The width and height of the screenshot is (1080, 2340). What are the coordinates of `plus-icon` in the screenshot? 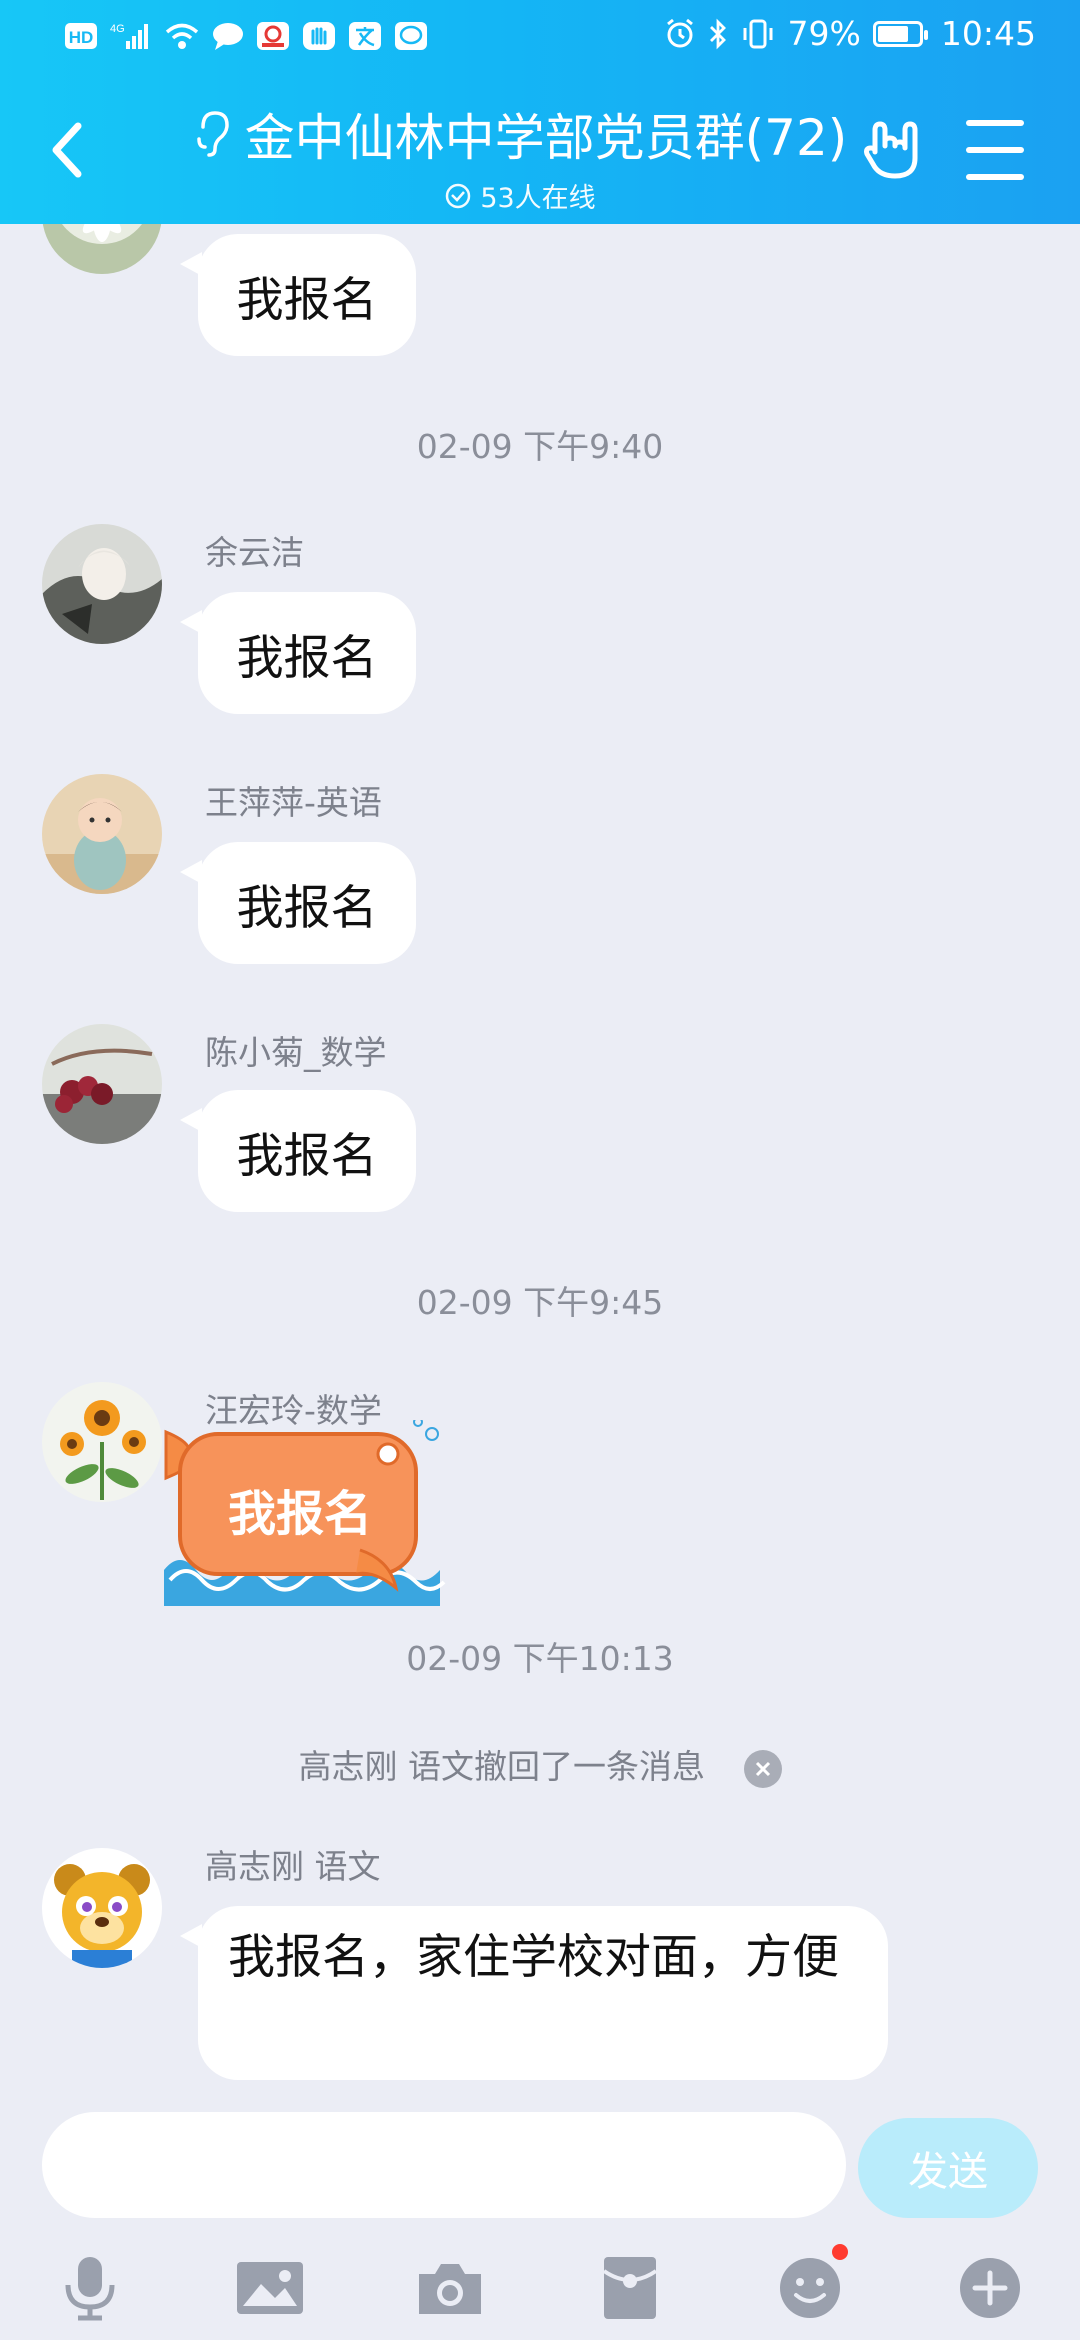 It's located at (990, 2288).